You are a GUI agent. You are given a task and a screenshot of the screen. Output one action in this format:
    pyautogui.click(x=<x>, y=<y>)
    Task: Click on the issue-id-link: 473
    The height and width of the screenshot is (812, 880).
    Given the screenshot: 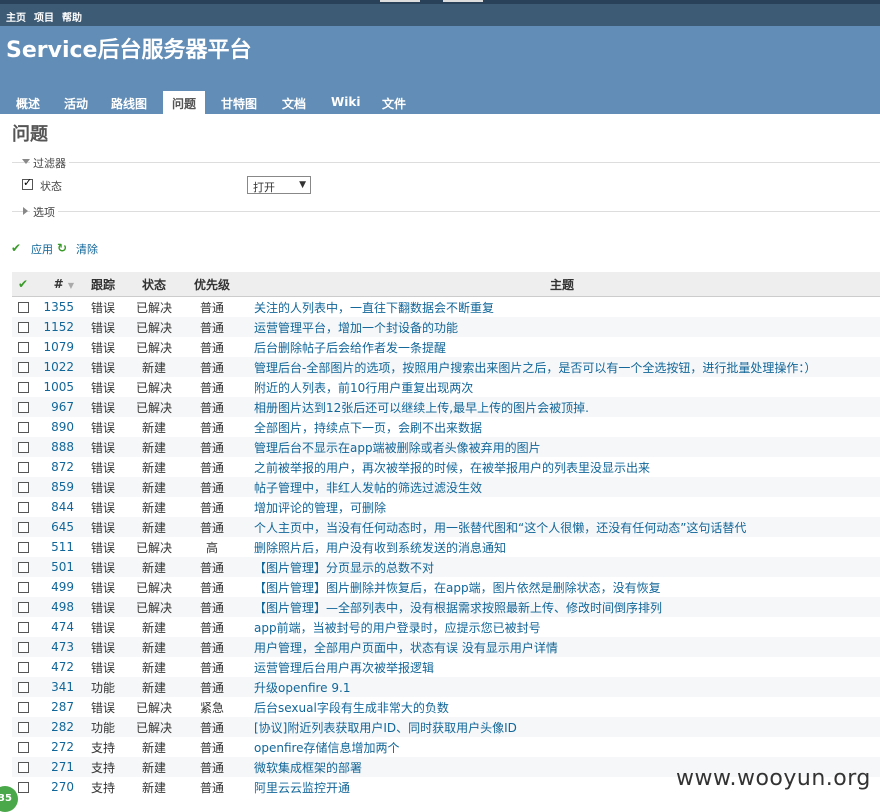 What is the action you would take?
    pyautogui.click(x=56, y=647)
    